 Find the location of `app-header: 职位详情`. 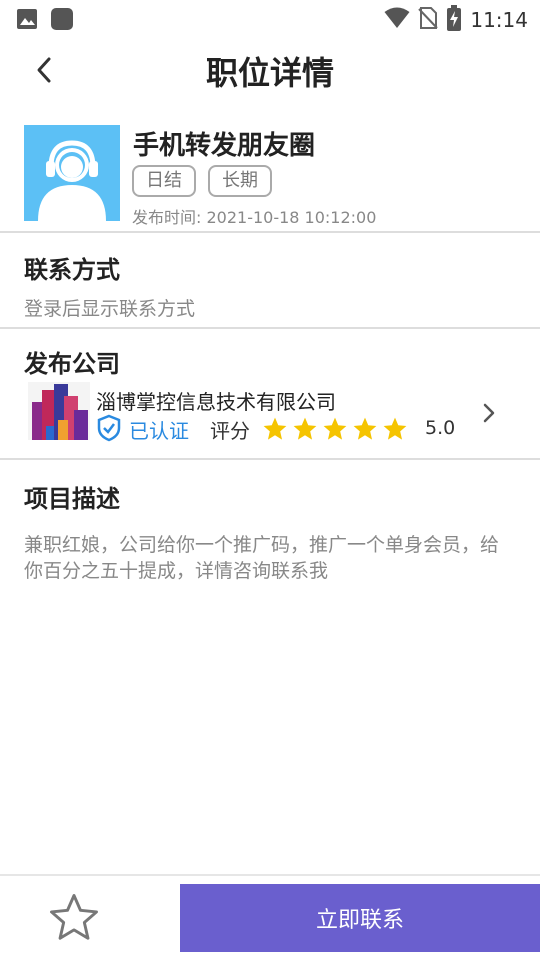

app-header: 职位详情 is located at coordinates (270, 71).